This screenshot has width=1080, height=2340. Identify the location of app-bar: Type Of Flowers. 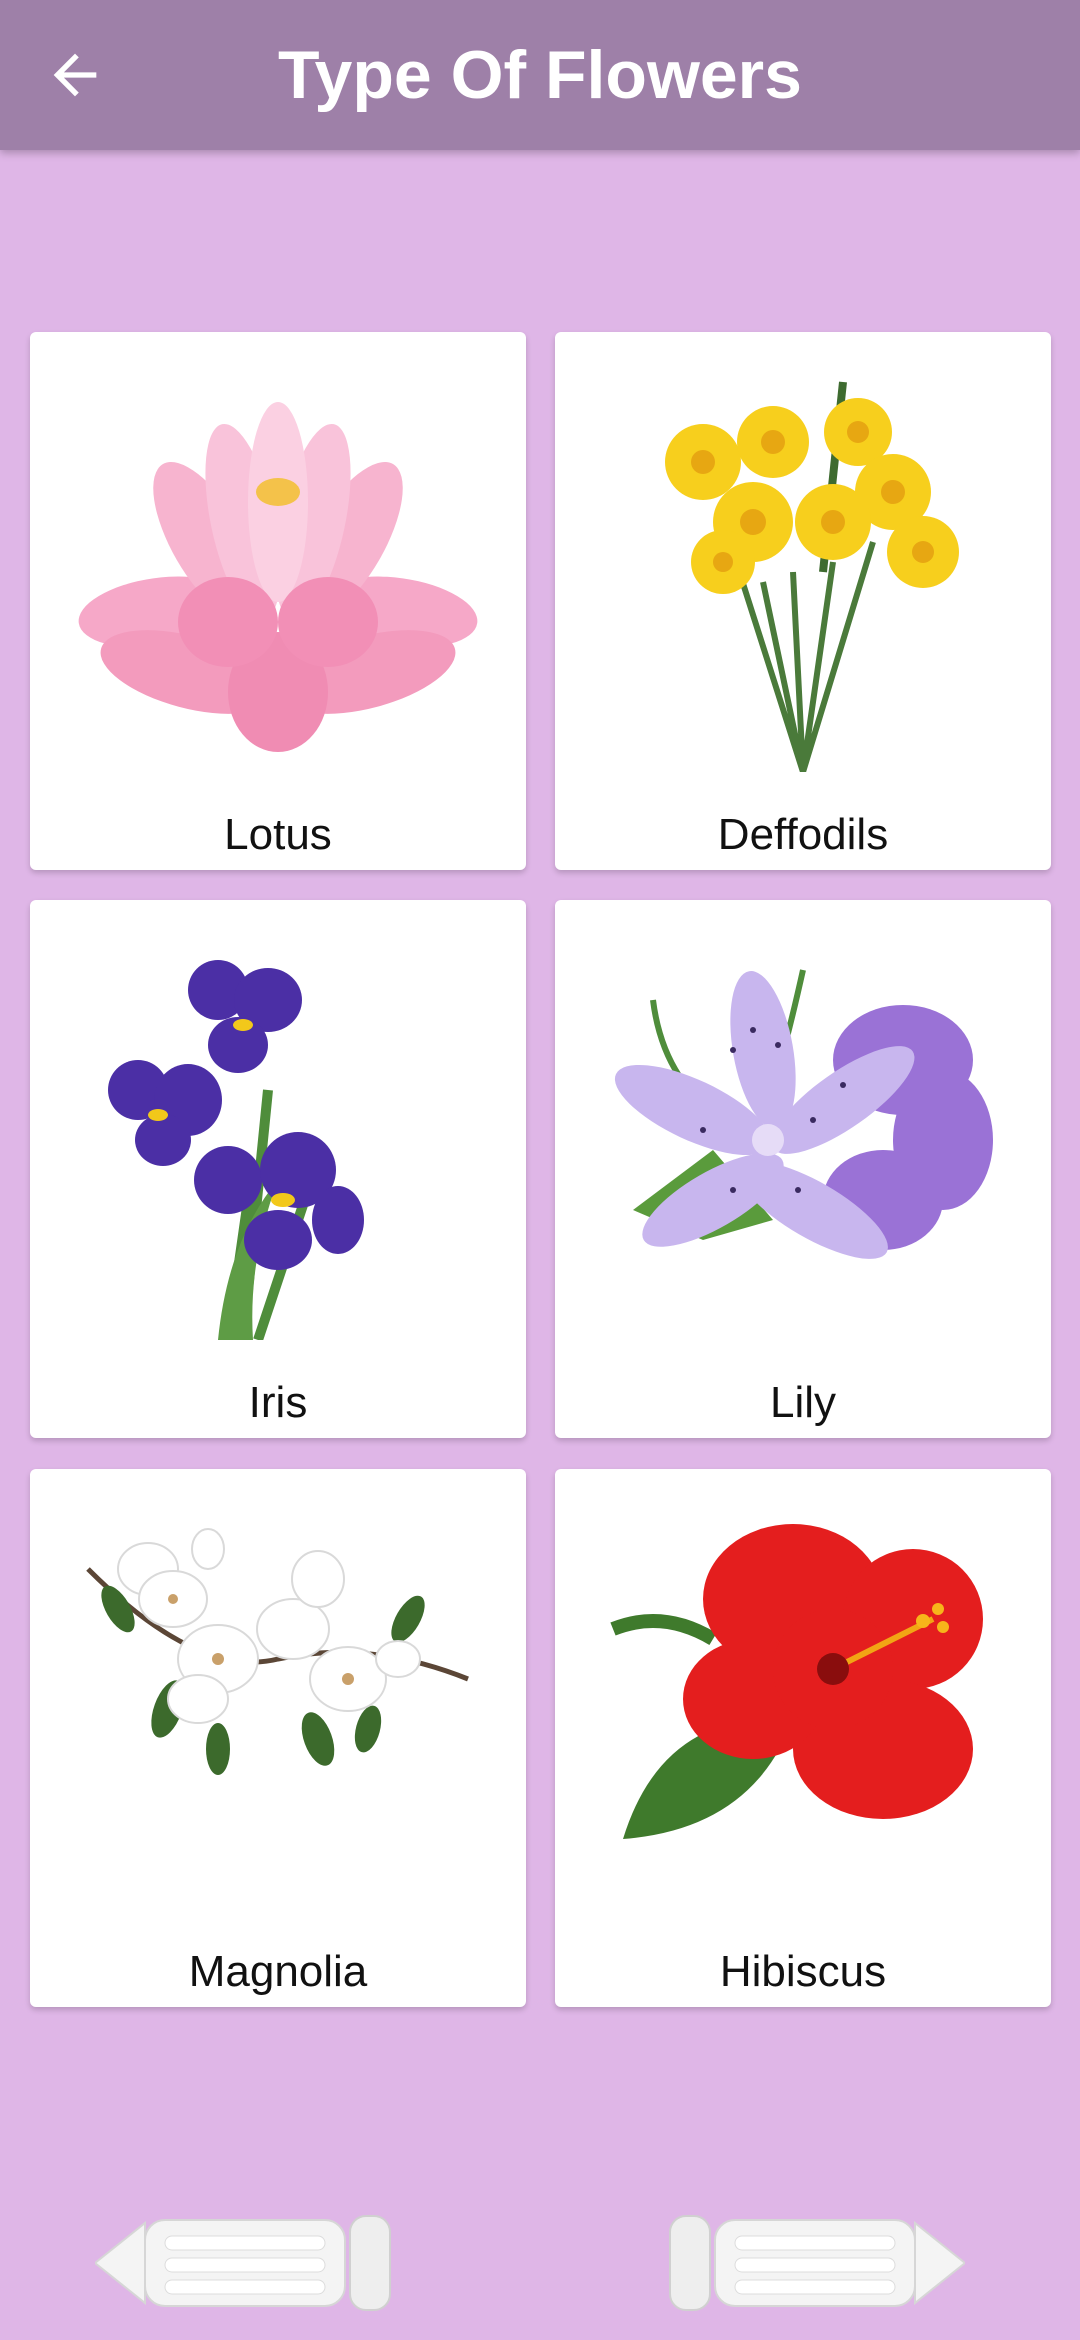
(540, 75).